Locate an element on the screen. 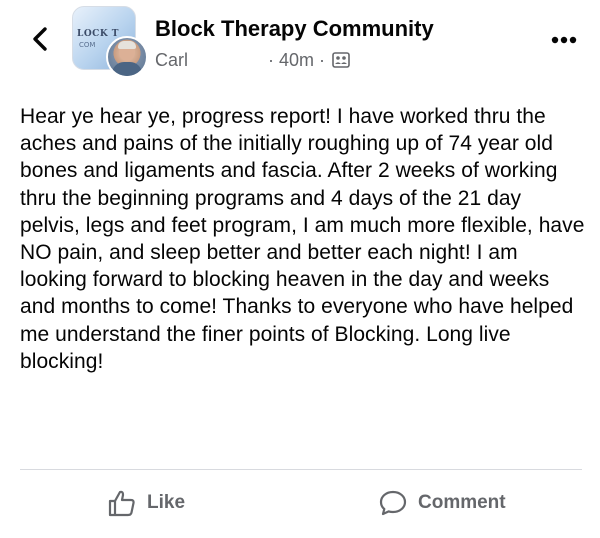 The image size is (600, 538). like-button: Like is located at coordinates (146, 503).